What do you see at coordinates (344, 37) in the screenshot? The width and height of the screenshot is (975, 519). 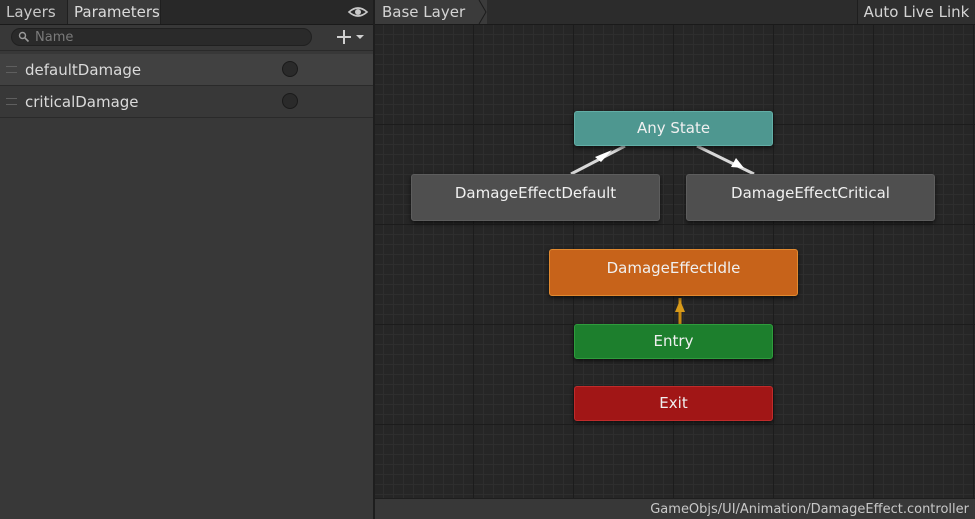 I see `add-icon` at bounding box center [344, 37].